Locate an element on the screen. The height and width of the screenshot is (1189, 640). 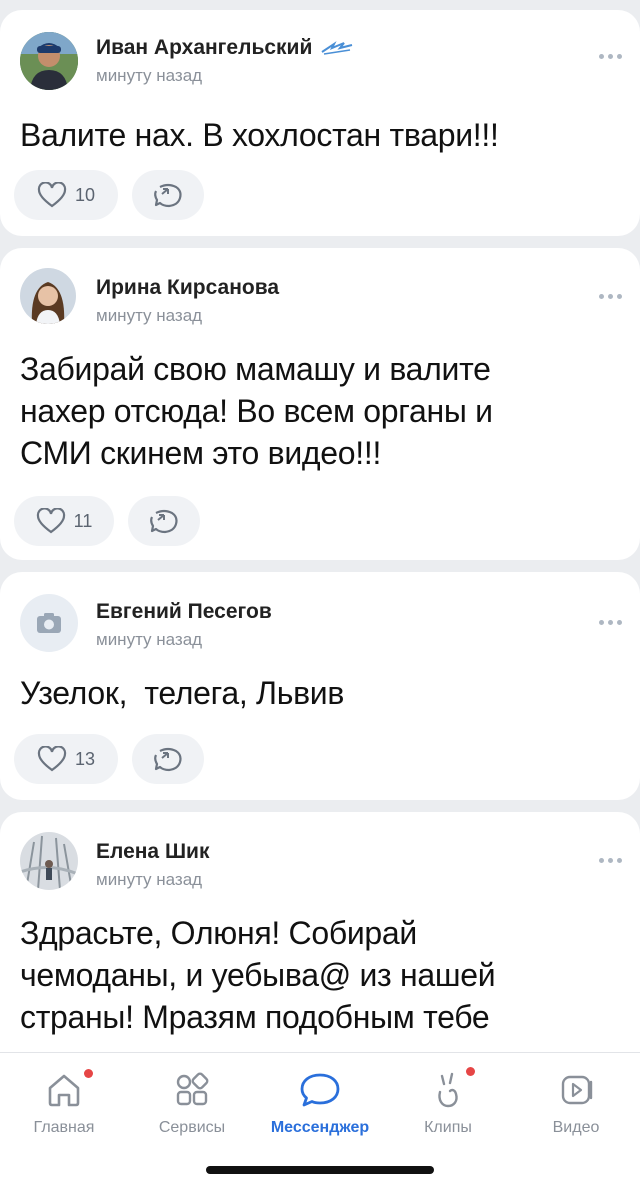
zenit-badge-icon is located at coordinates (337, 48).